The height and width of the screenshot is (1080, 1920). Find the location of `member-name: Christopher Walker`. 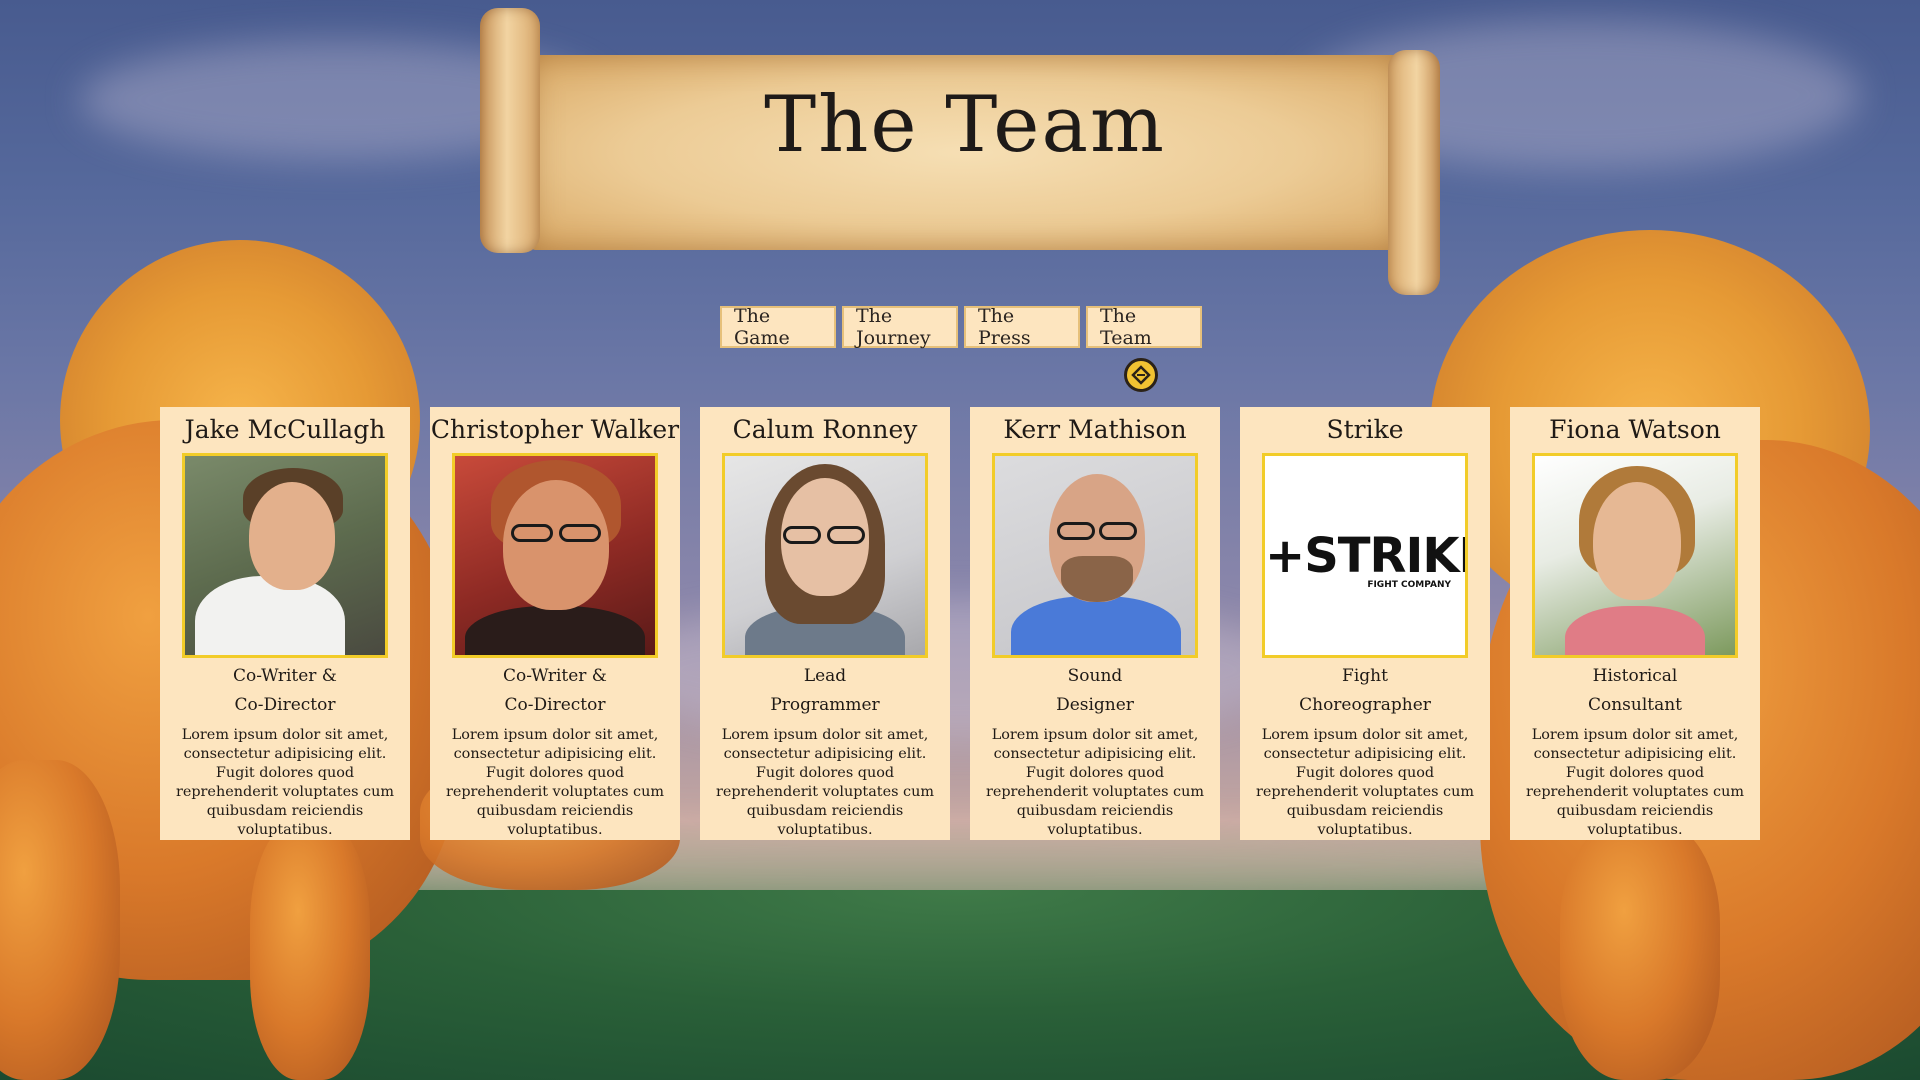

member-name: Christopher Walker is located at coordinates (555, 429).